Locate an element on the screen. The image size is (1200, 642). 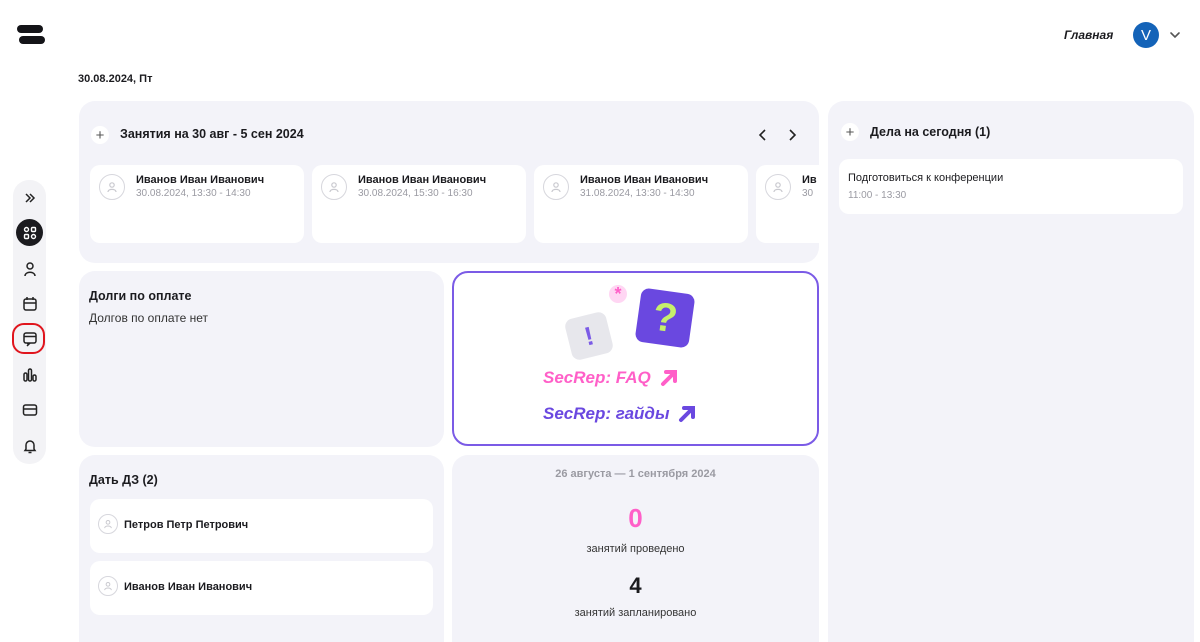
debts-panel: Долги по оплате Долгов по оплате нет is located at coordinates (261, 359).